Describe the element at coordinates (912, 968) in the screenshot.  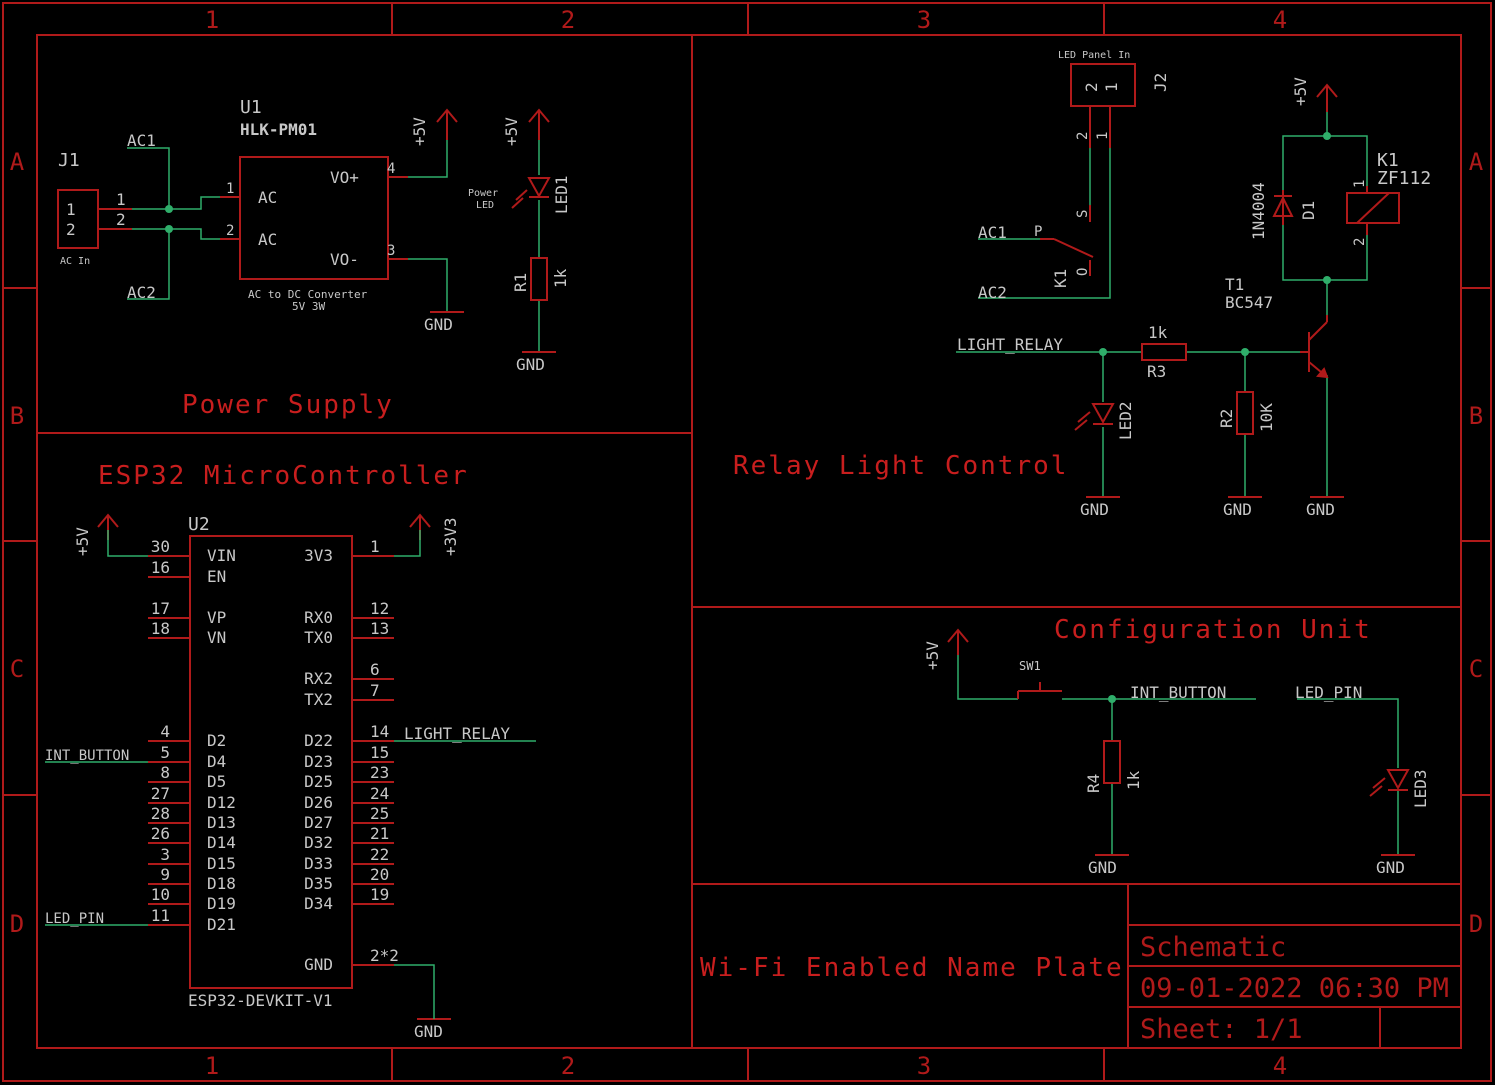
I see `project-title: Wi-Fi Enabled Name Plate` at that location.